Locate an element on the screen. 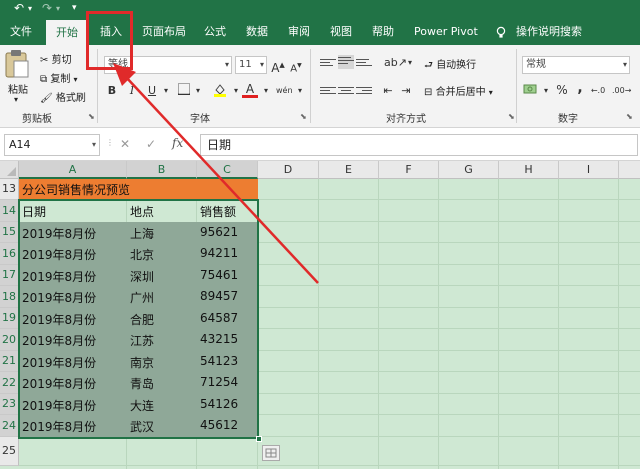 The height and width of the screenshot is (469, 640). wrap-text-label: 自动换行 is located at coordinates (456, 65).